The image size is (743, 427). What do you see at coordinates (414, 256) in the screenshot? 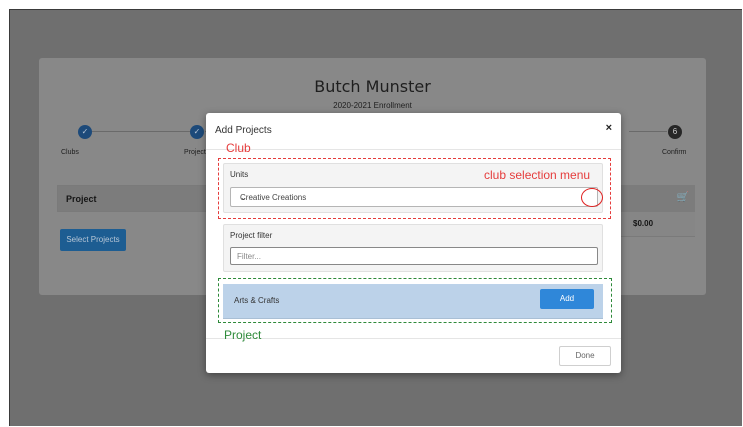
I see `project-filter-input` at bounding box center [414, 256].